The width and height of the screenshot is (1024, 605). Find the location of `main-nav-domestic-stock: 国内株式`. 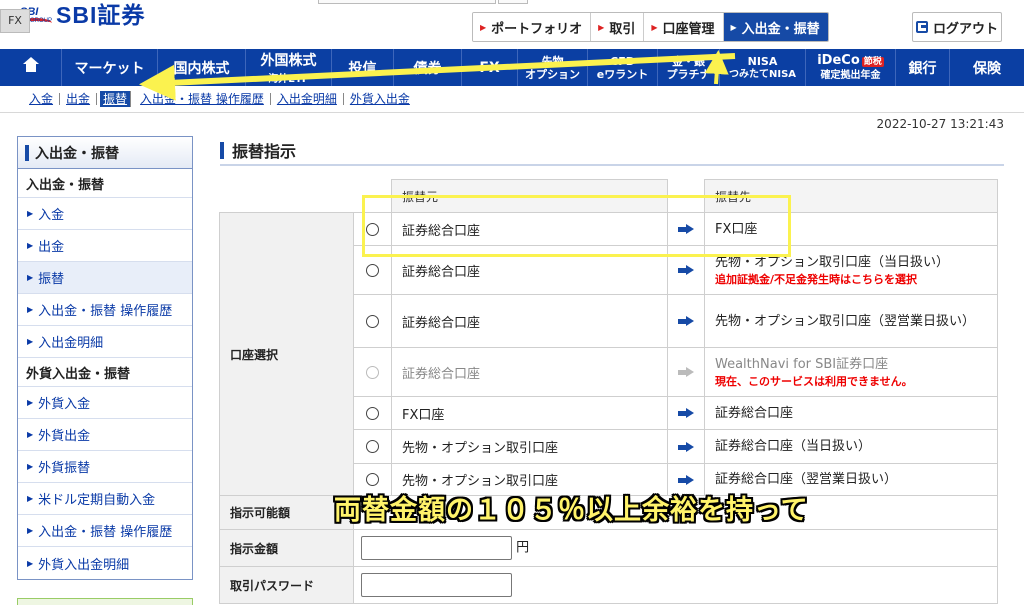

main-nav-domestic-stock: 国内株式 is located at coordinates (202, 67).